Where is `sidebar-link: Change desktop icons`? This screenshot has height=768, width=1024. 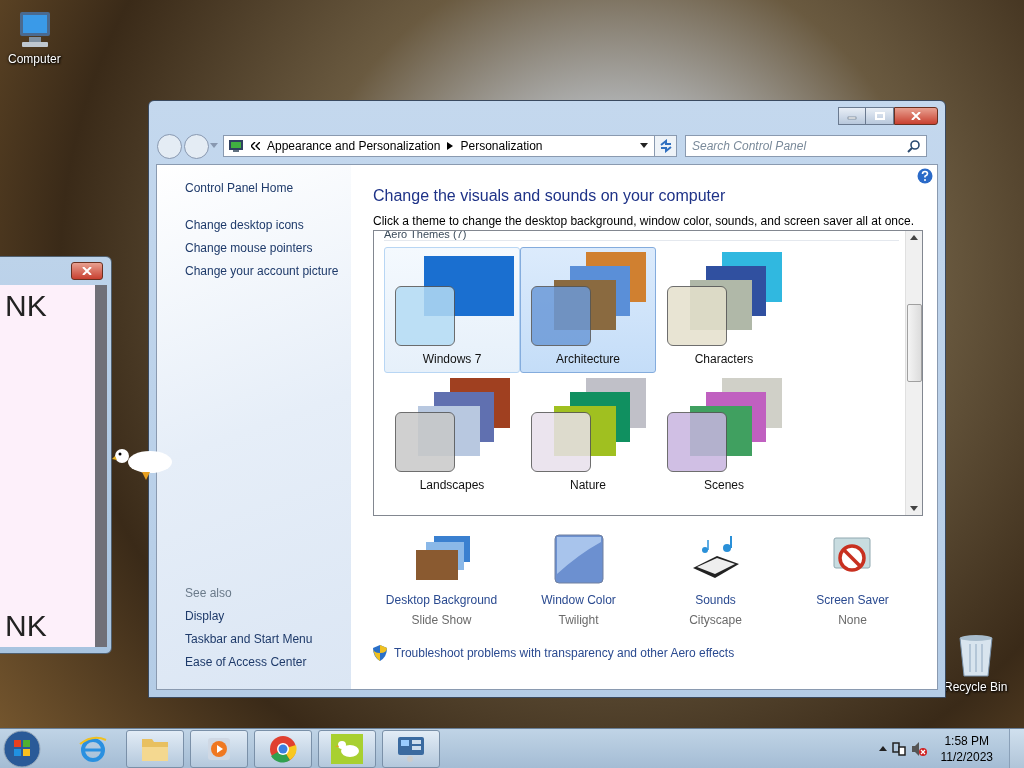
sidebar-link: Change desktop icons is located at coordinates (268, 225).